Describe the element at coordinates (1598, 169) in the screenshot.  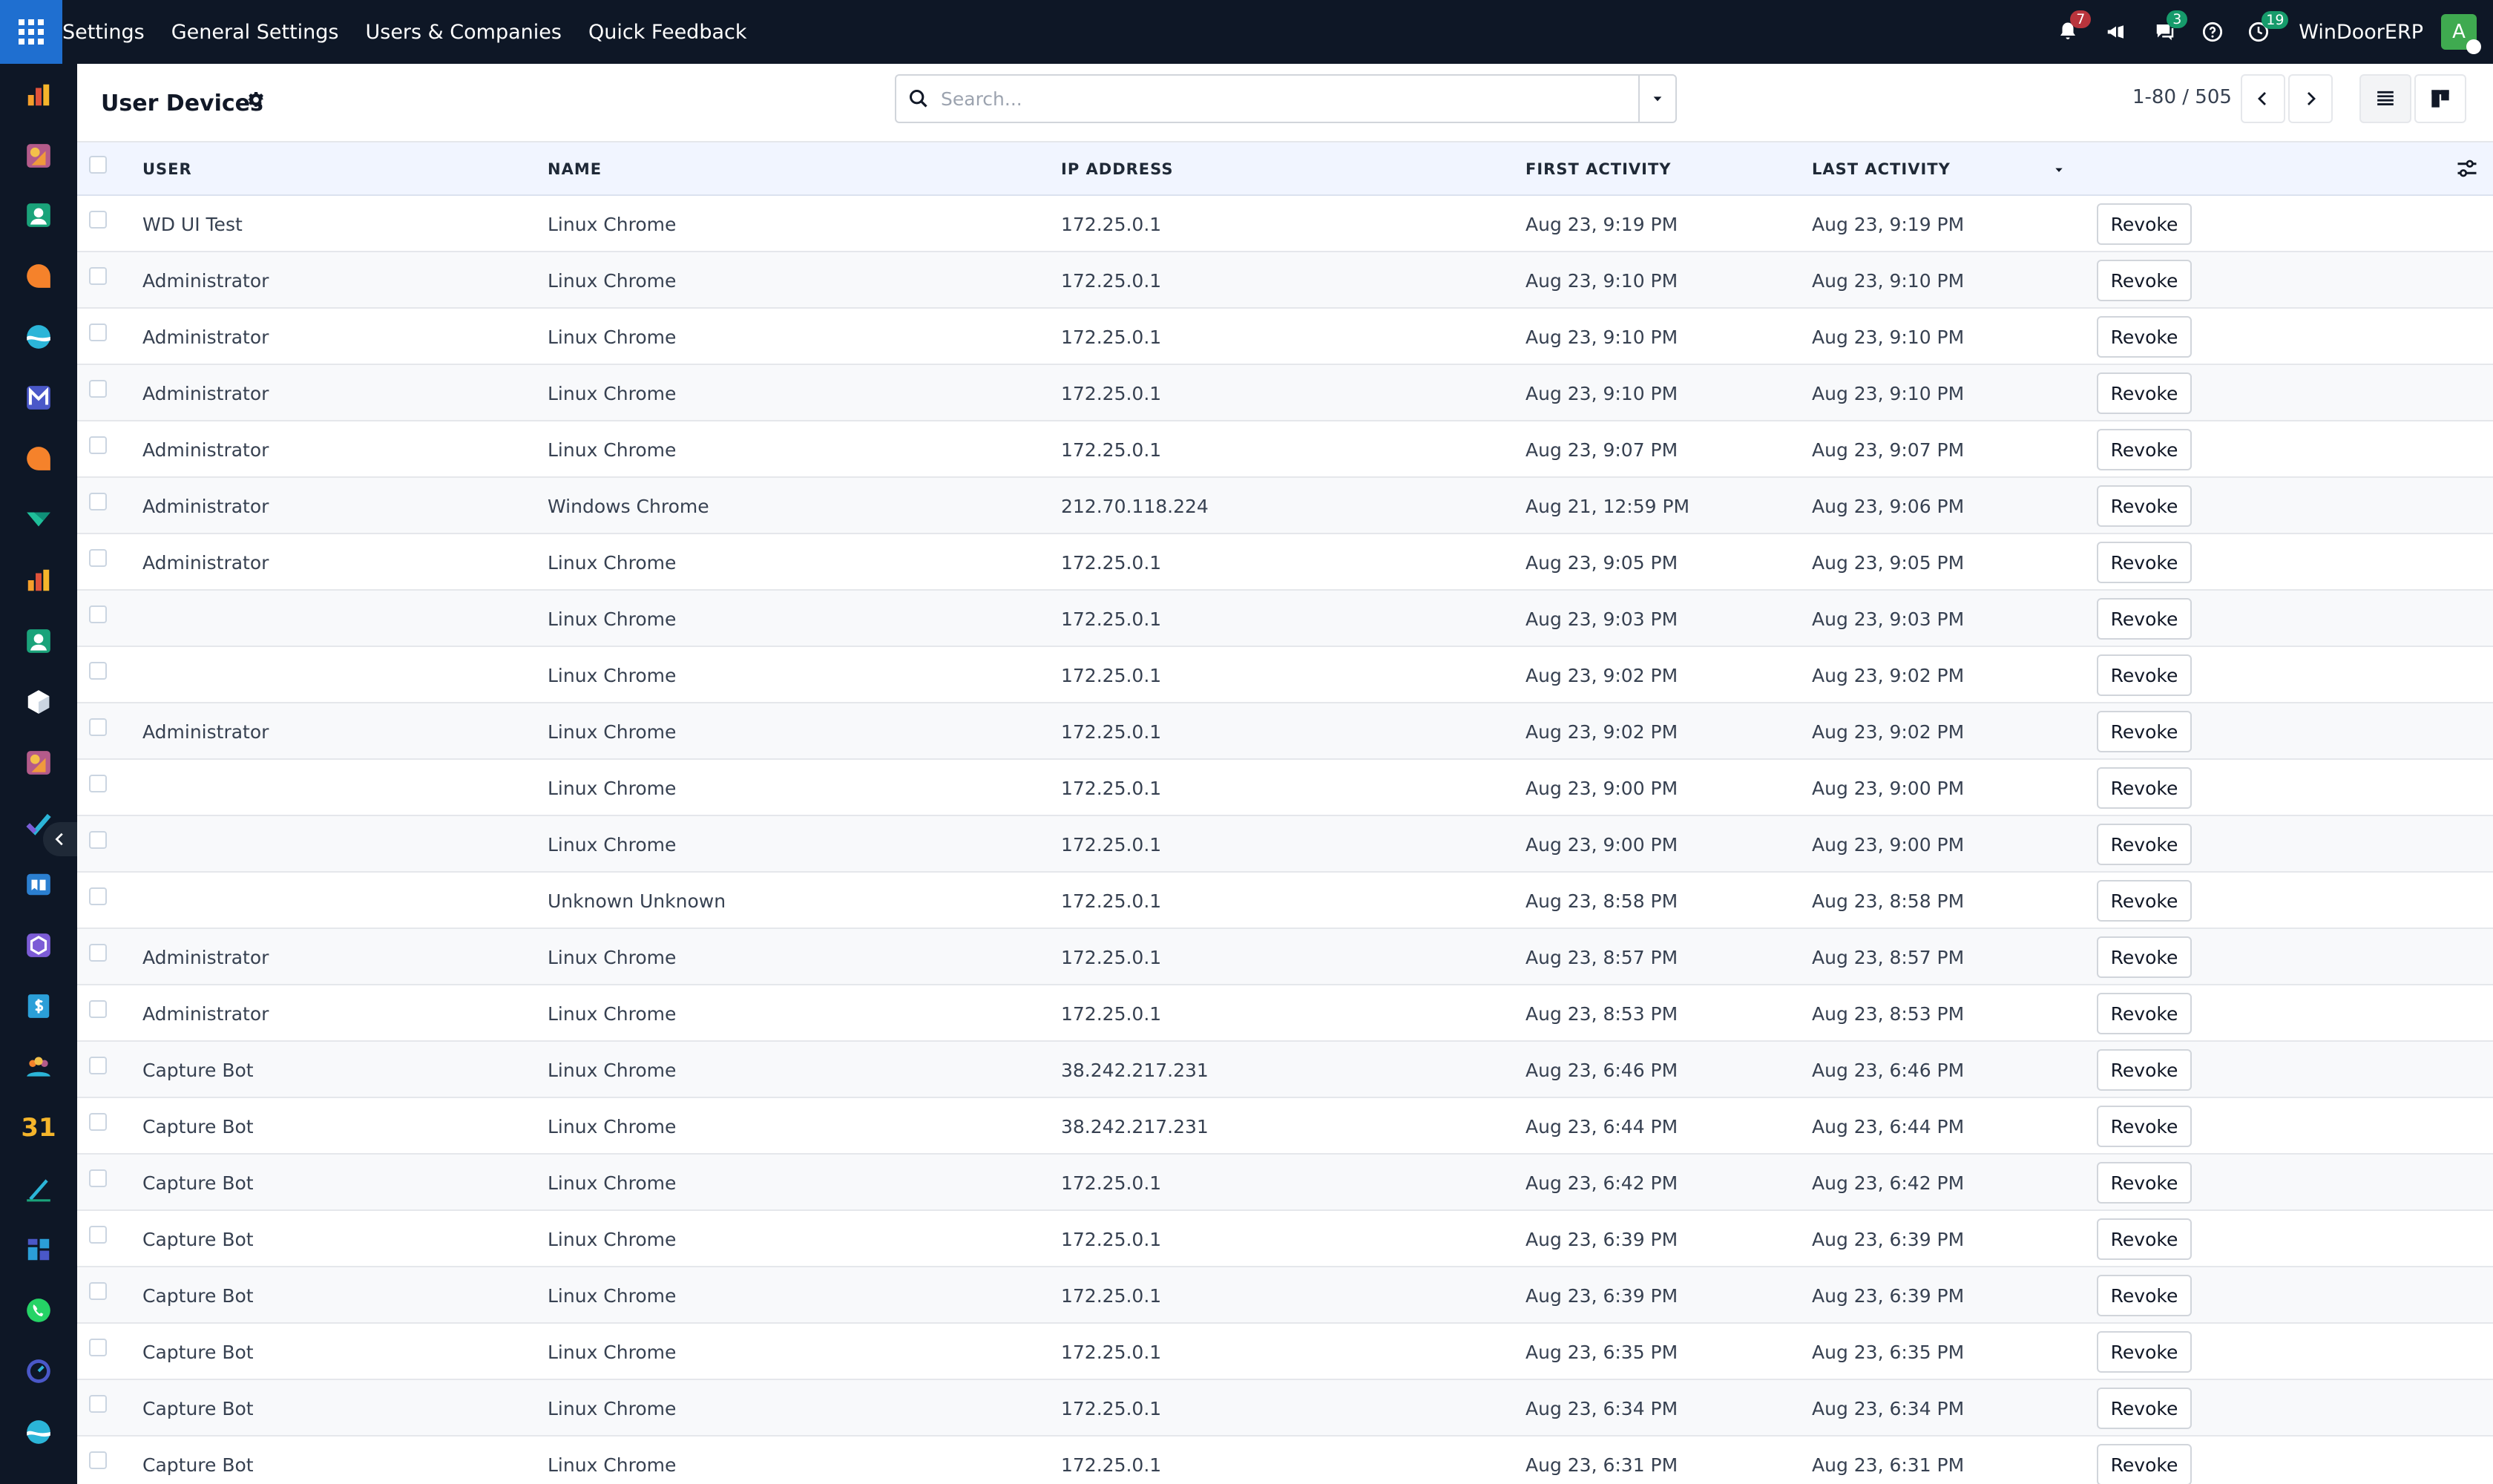
I see `column-first-activity: FIRST ACTIVITY` at that location.